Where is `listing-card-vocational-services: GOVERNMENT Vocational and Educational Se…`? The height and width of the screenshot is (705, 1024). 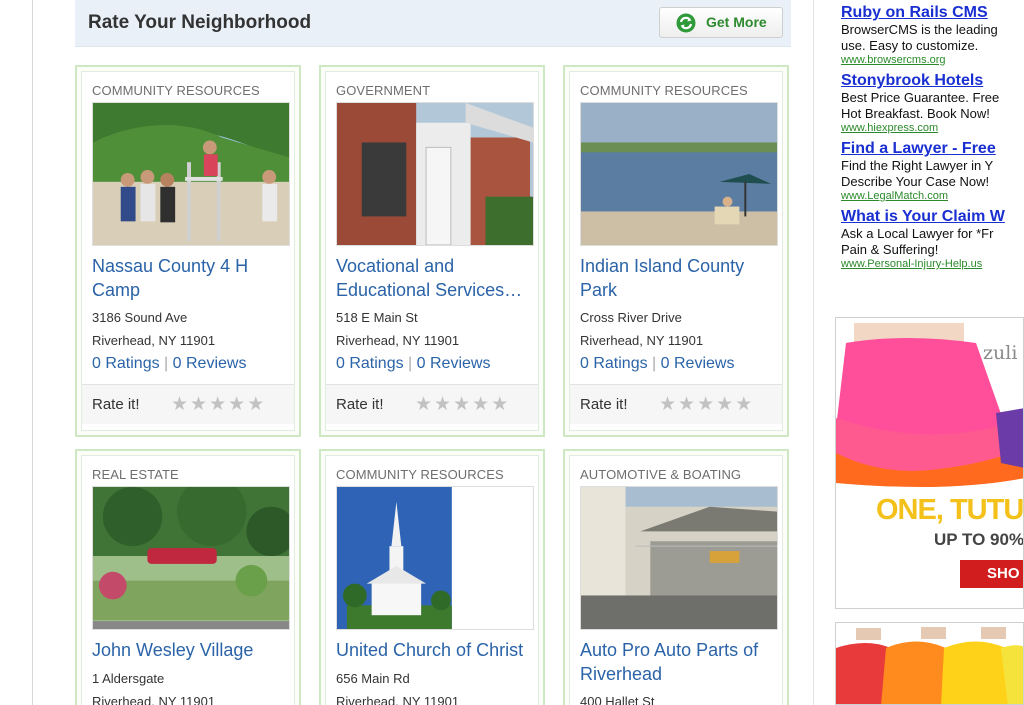 listing-card-vocational-services: GOVERNMENT Vocational and Educational Se… is located at coordinates (432, 251).